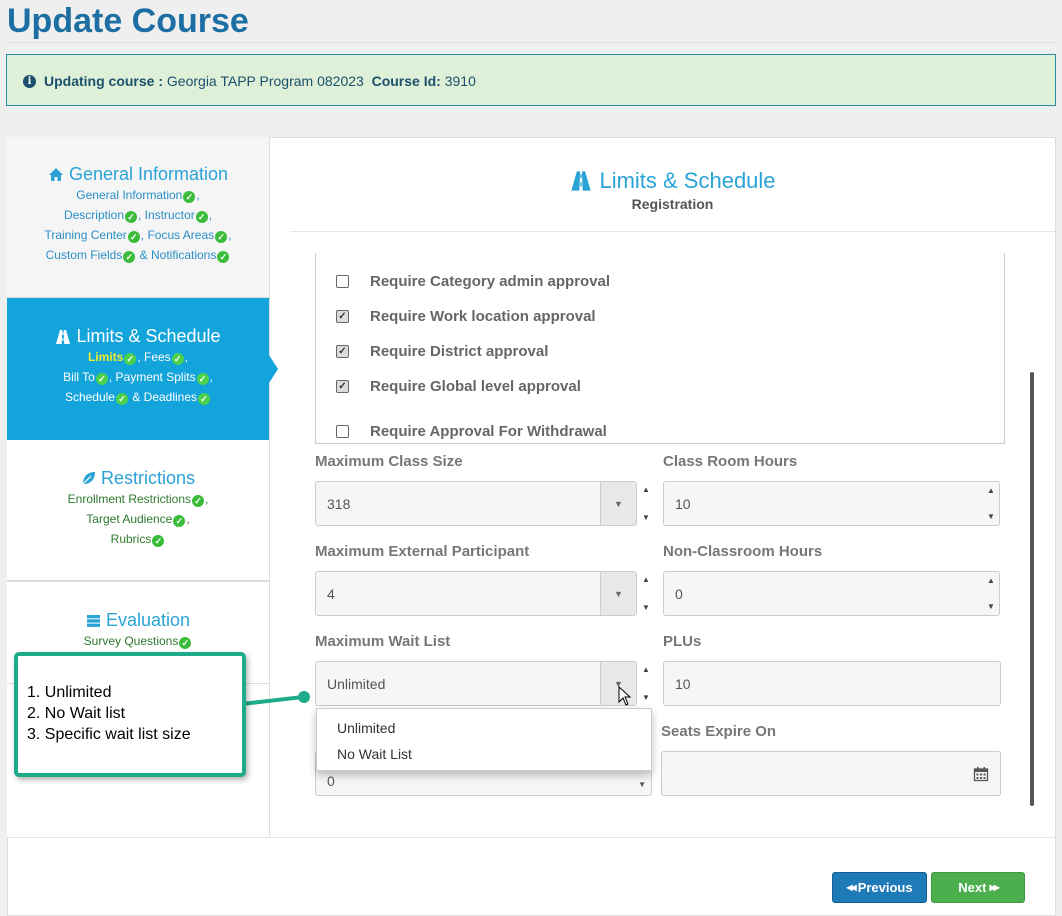  What do you see at coordinates (275, 698) in the screenshot?
I see `callout-connector` at bounding box center [275, 698].